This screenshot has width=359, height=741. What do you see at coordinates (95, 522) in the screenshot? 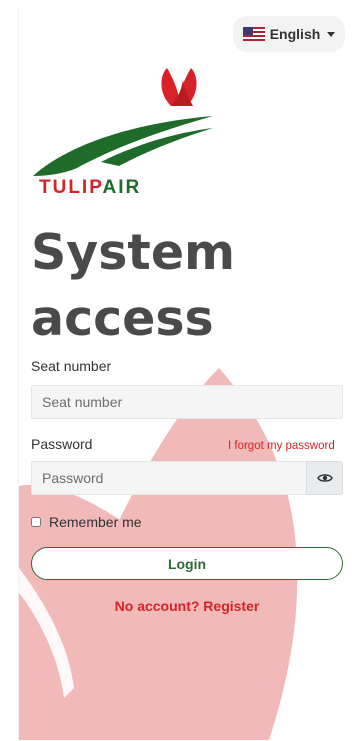
I see `remember-me-label: Remember me` at bounding box center [95, 522].